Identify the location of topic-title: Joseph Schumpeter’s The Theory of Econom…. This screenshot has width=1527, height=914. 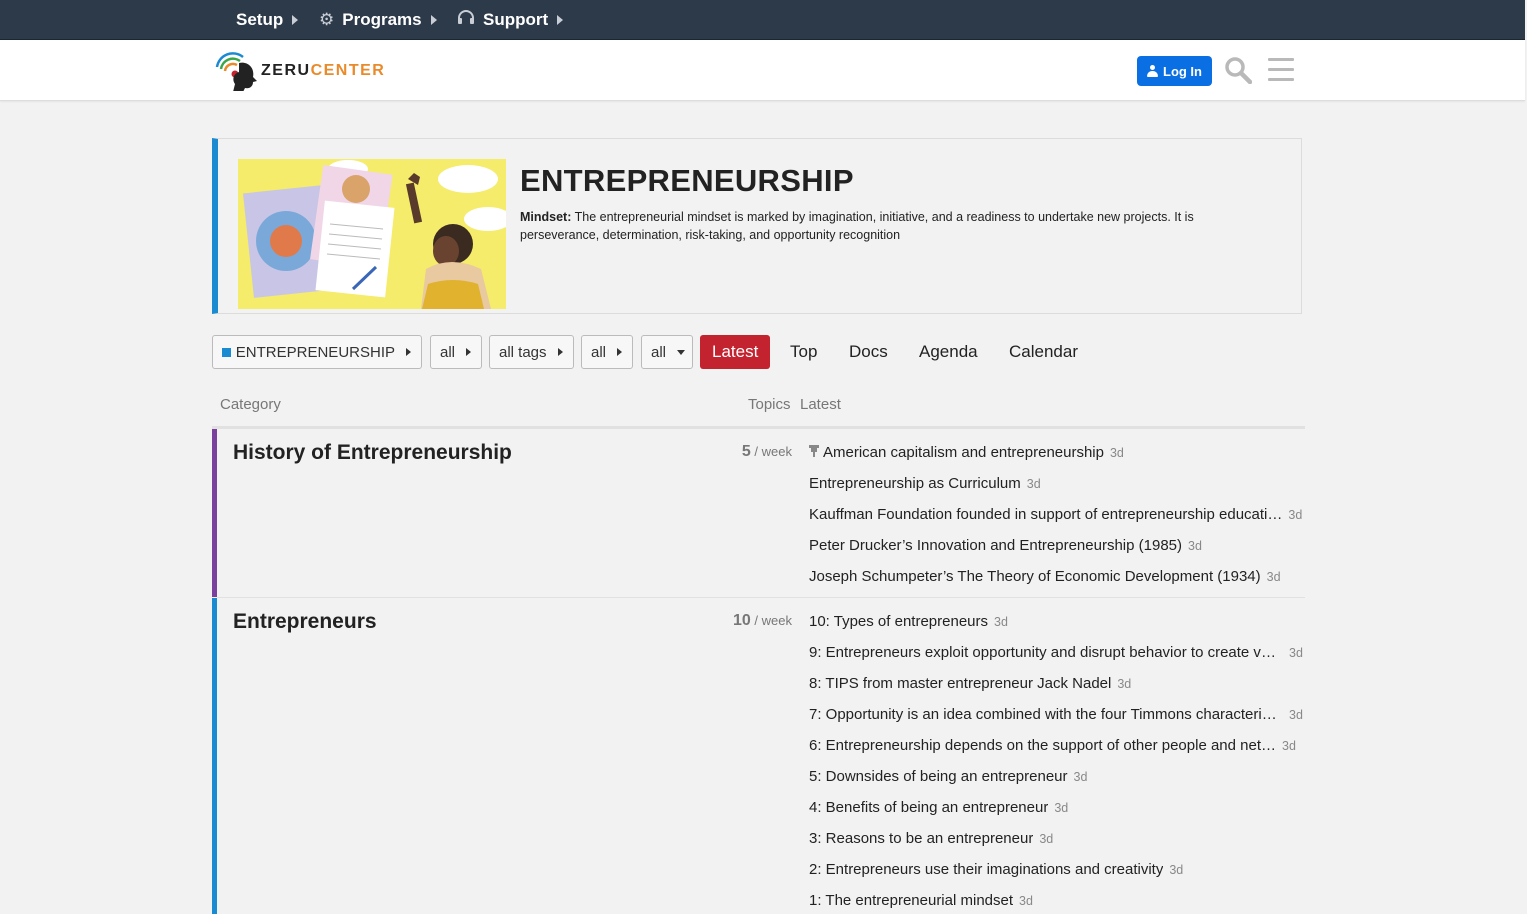
(1035, 576).